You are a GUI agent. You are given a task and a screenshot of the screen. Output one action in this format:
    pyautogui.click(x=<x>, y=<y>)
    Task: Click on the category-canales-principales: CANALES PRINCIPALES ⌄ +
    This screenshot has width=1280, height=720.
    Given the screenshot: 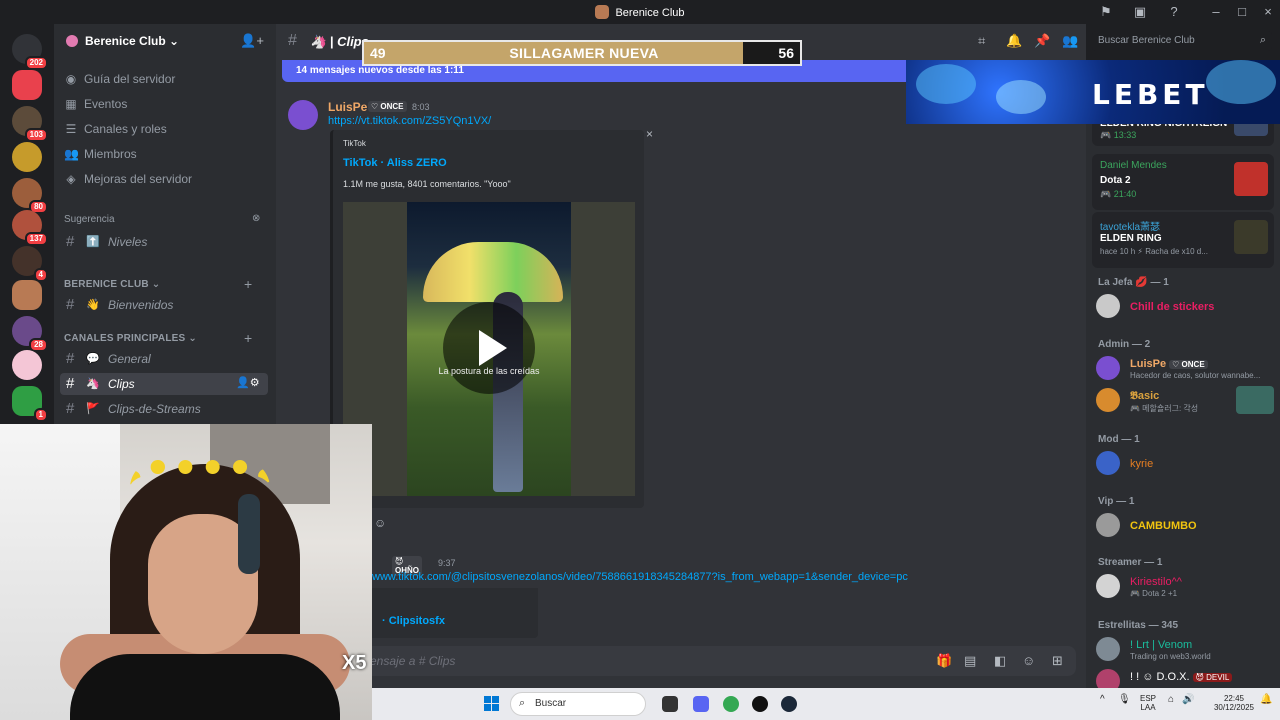 What is the action you would take?
    pyautogui.click(x=158, y=338)
    